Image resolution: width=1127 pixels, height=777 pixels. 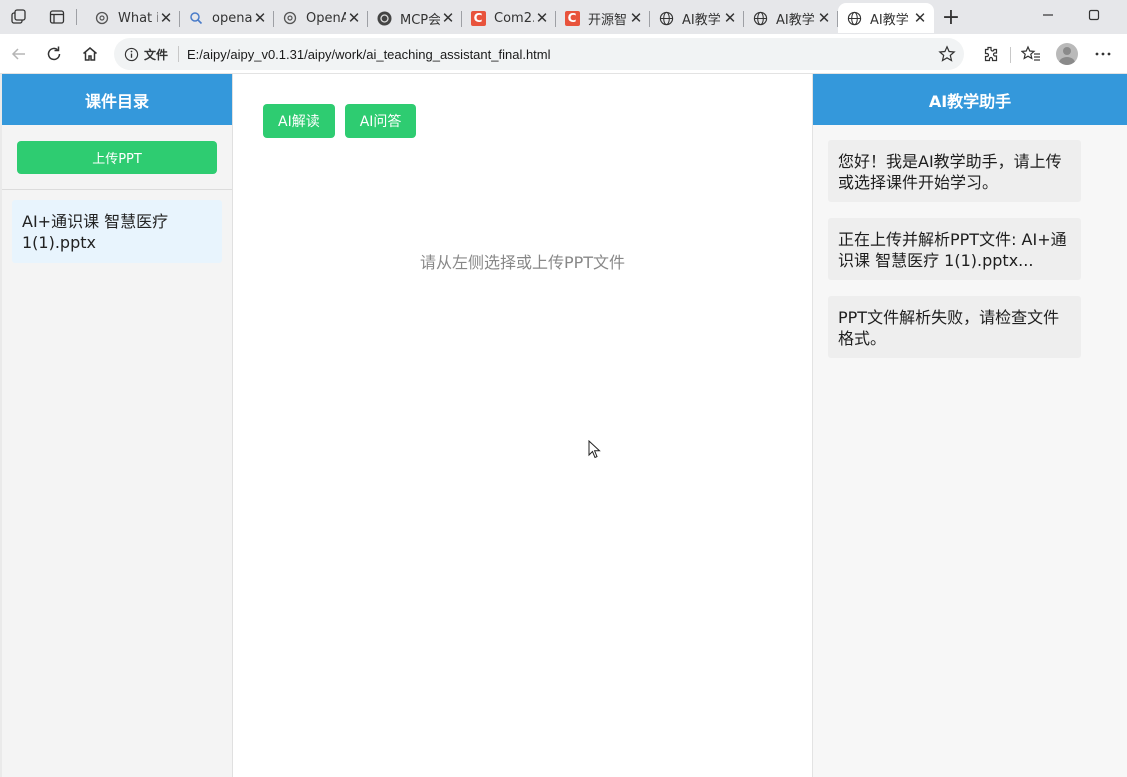 I want to click on browser-tab: opena ✕, so click(x=227, y=18).